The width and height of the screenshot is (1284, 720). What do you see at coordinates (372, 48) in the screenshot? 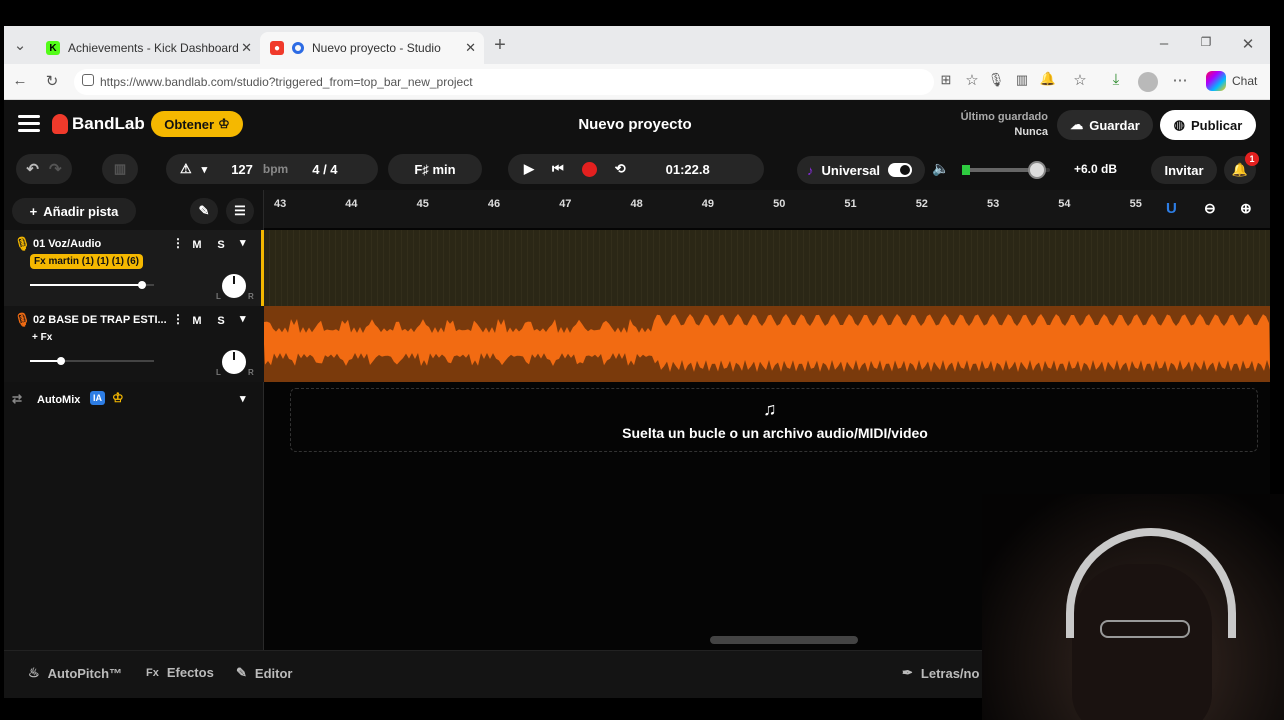
I see `tab-bandlab-studio: ● Nuevo proyecto - Studio ✕` at bounding box center [372, 48].